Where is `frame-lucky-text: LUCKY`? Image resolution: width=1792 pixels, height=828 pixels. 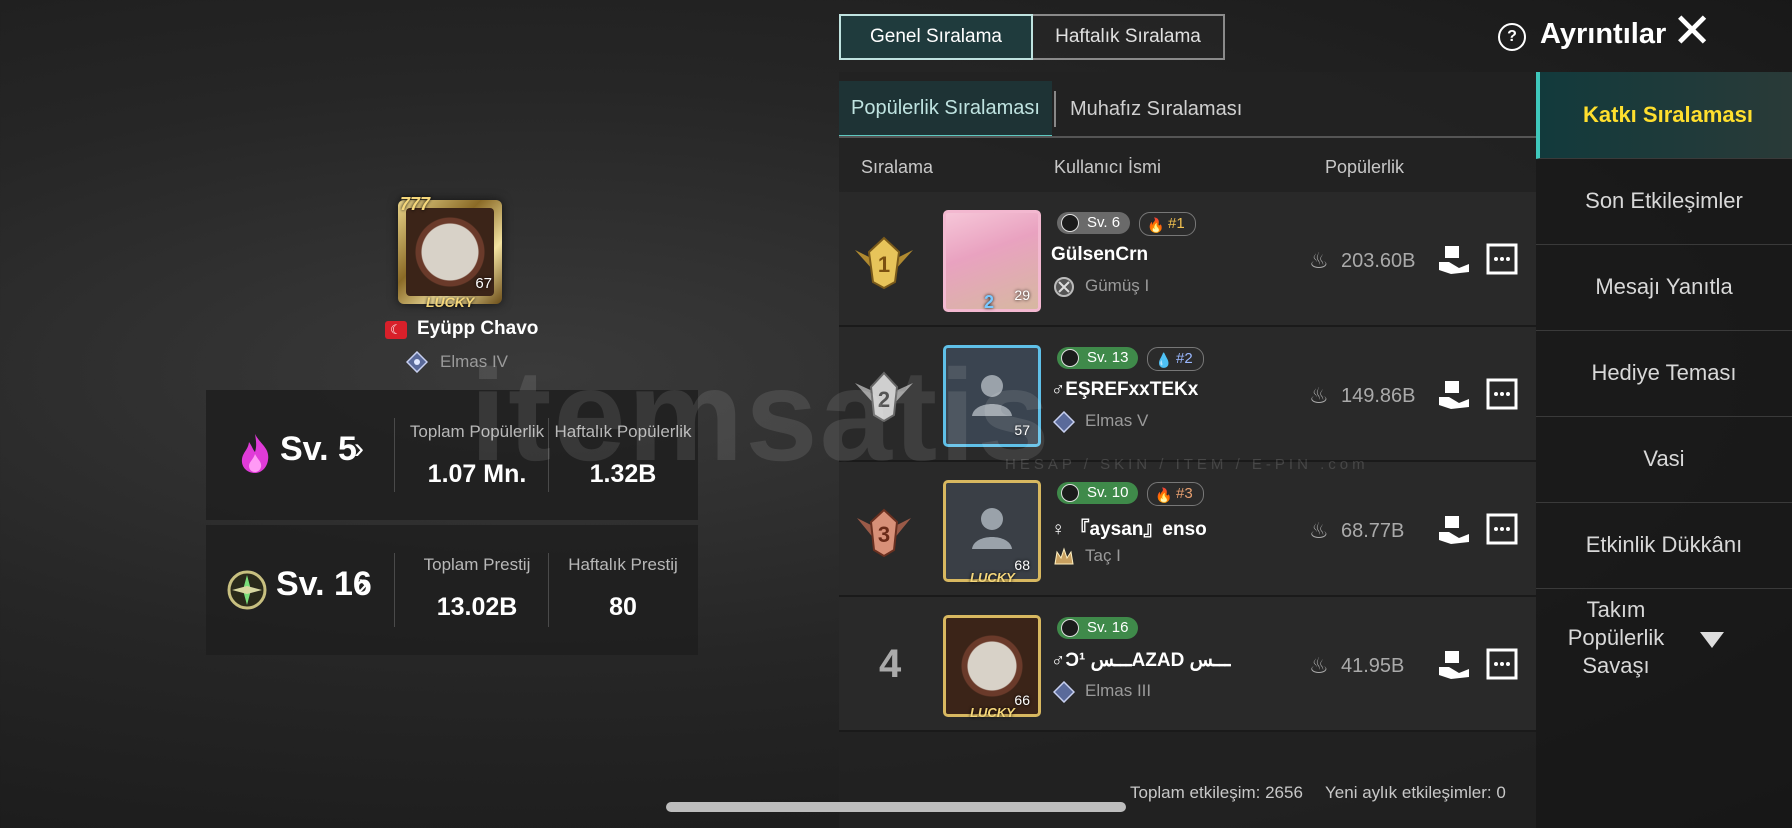 frame-lucky-text: LUCKY is located at coordinates (450, 302).